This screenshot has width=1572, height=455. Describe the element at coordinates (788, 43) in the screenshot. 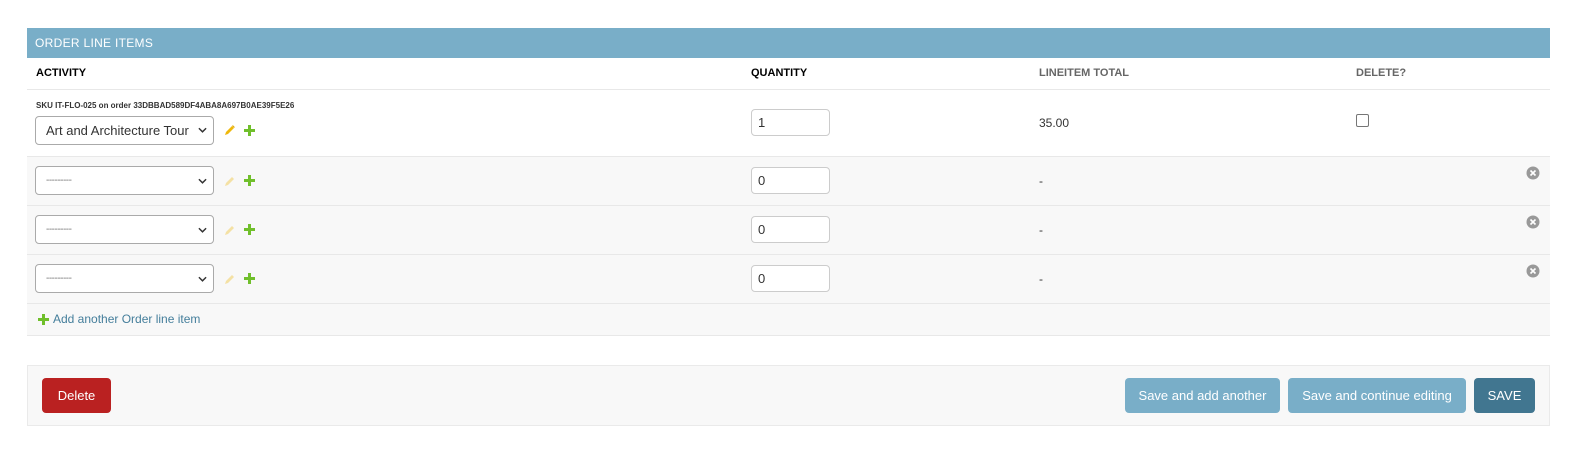

I see `inline-title: ORDER LINE ITEMS` at that location.